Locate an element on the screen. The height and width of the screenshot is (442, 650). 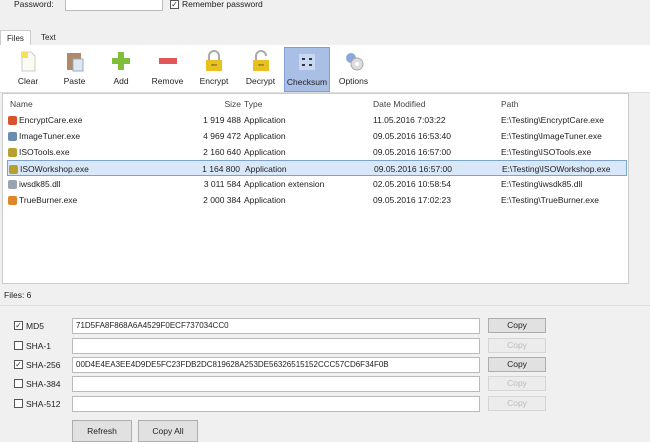
checksum-button: Checksum is located at coordinates (307, 69).